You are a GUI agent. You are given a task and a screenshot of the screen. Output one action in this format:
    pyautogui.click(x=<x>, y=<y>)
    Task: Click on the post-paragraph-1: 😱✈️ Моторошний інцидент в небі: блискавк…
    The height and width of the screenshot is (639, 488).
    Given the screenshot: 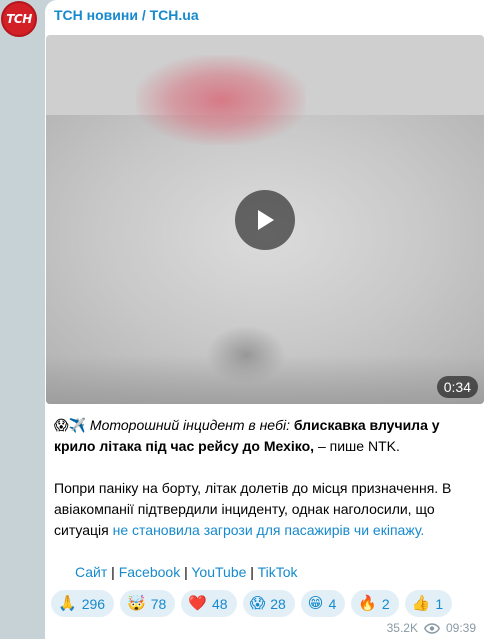 What is the action you would take?
    pyautogui.click(x=266, y=436)
    